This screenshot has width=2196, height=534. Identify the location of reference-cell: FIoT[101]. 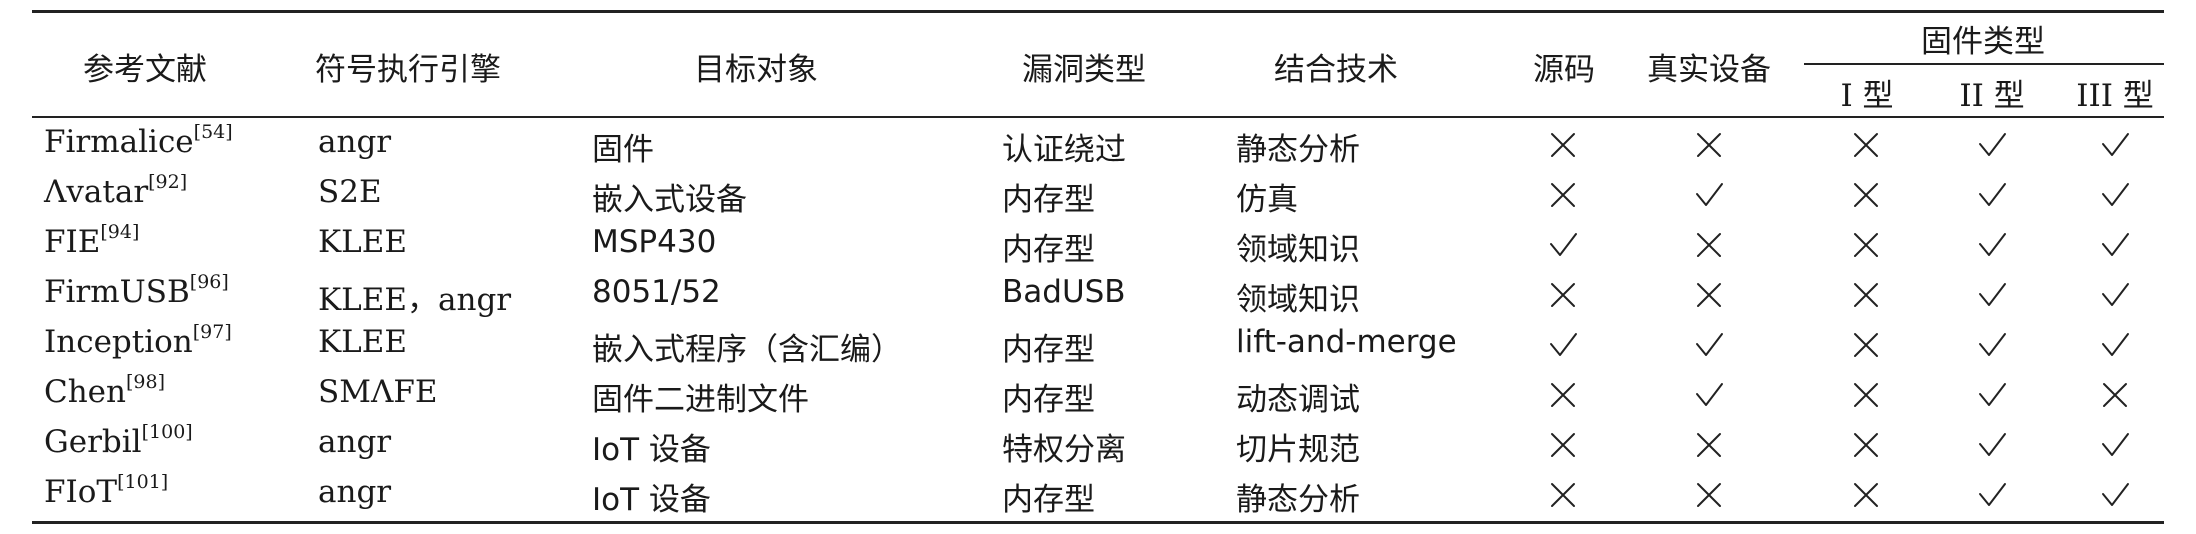
(106, 491).